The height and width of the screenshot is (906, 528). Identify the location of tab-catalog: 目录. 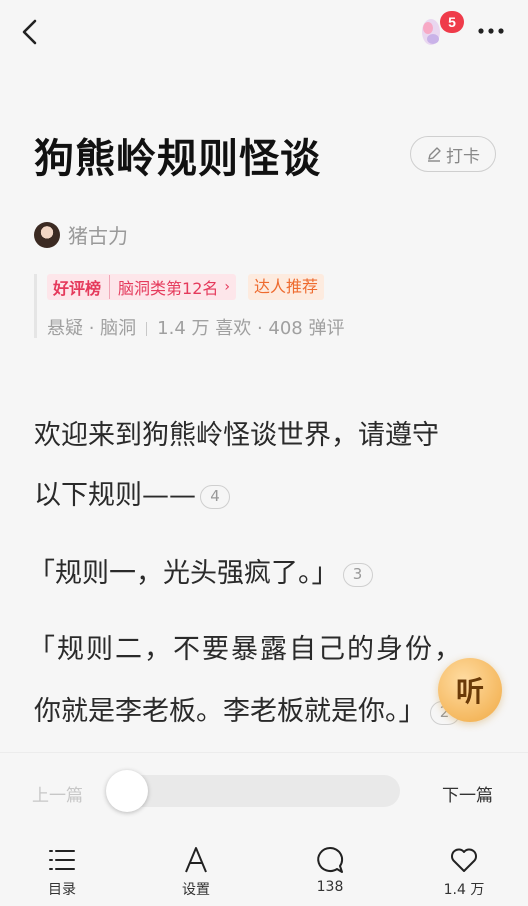
(62, 872).